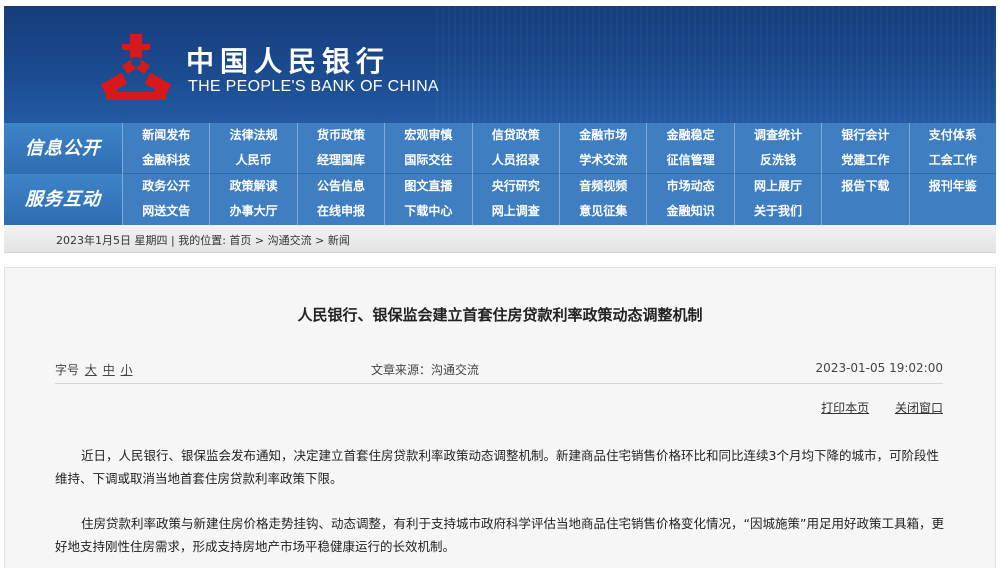  Describe the element at coordinates (290, 240) in the screenshot. I see `breadcrumb-section-link: 沟通交流` at that location.